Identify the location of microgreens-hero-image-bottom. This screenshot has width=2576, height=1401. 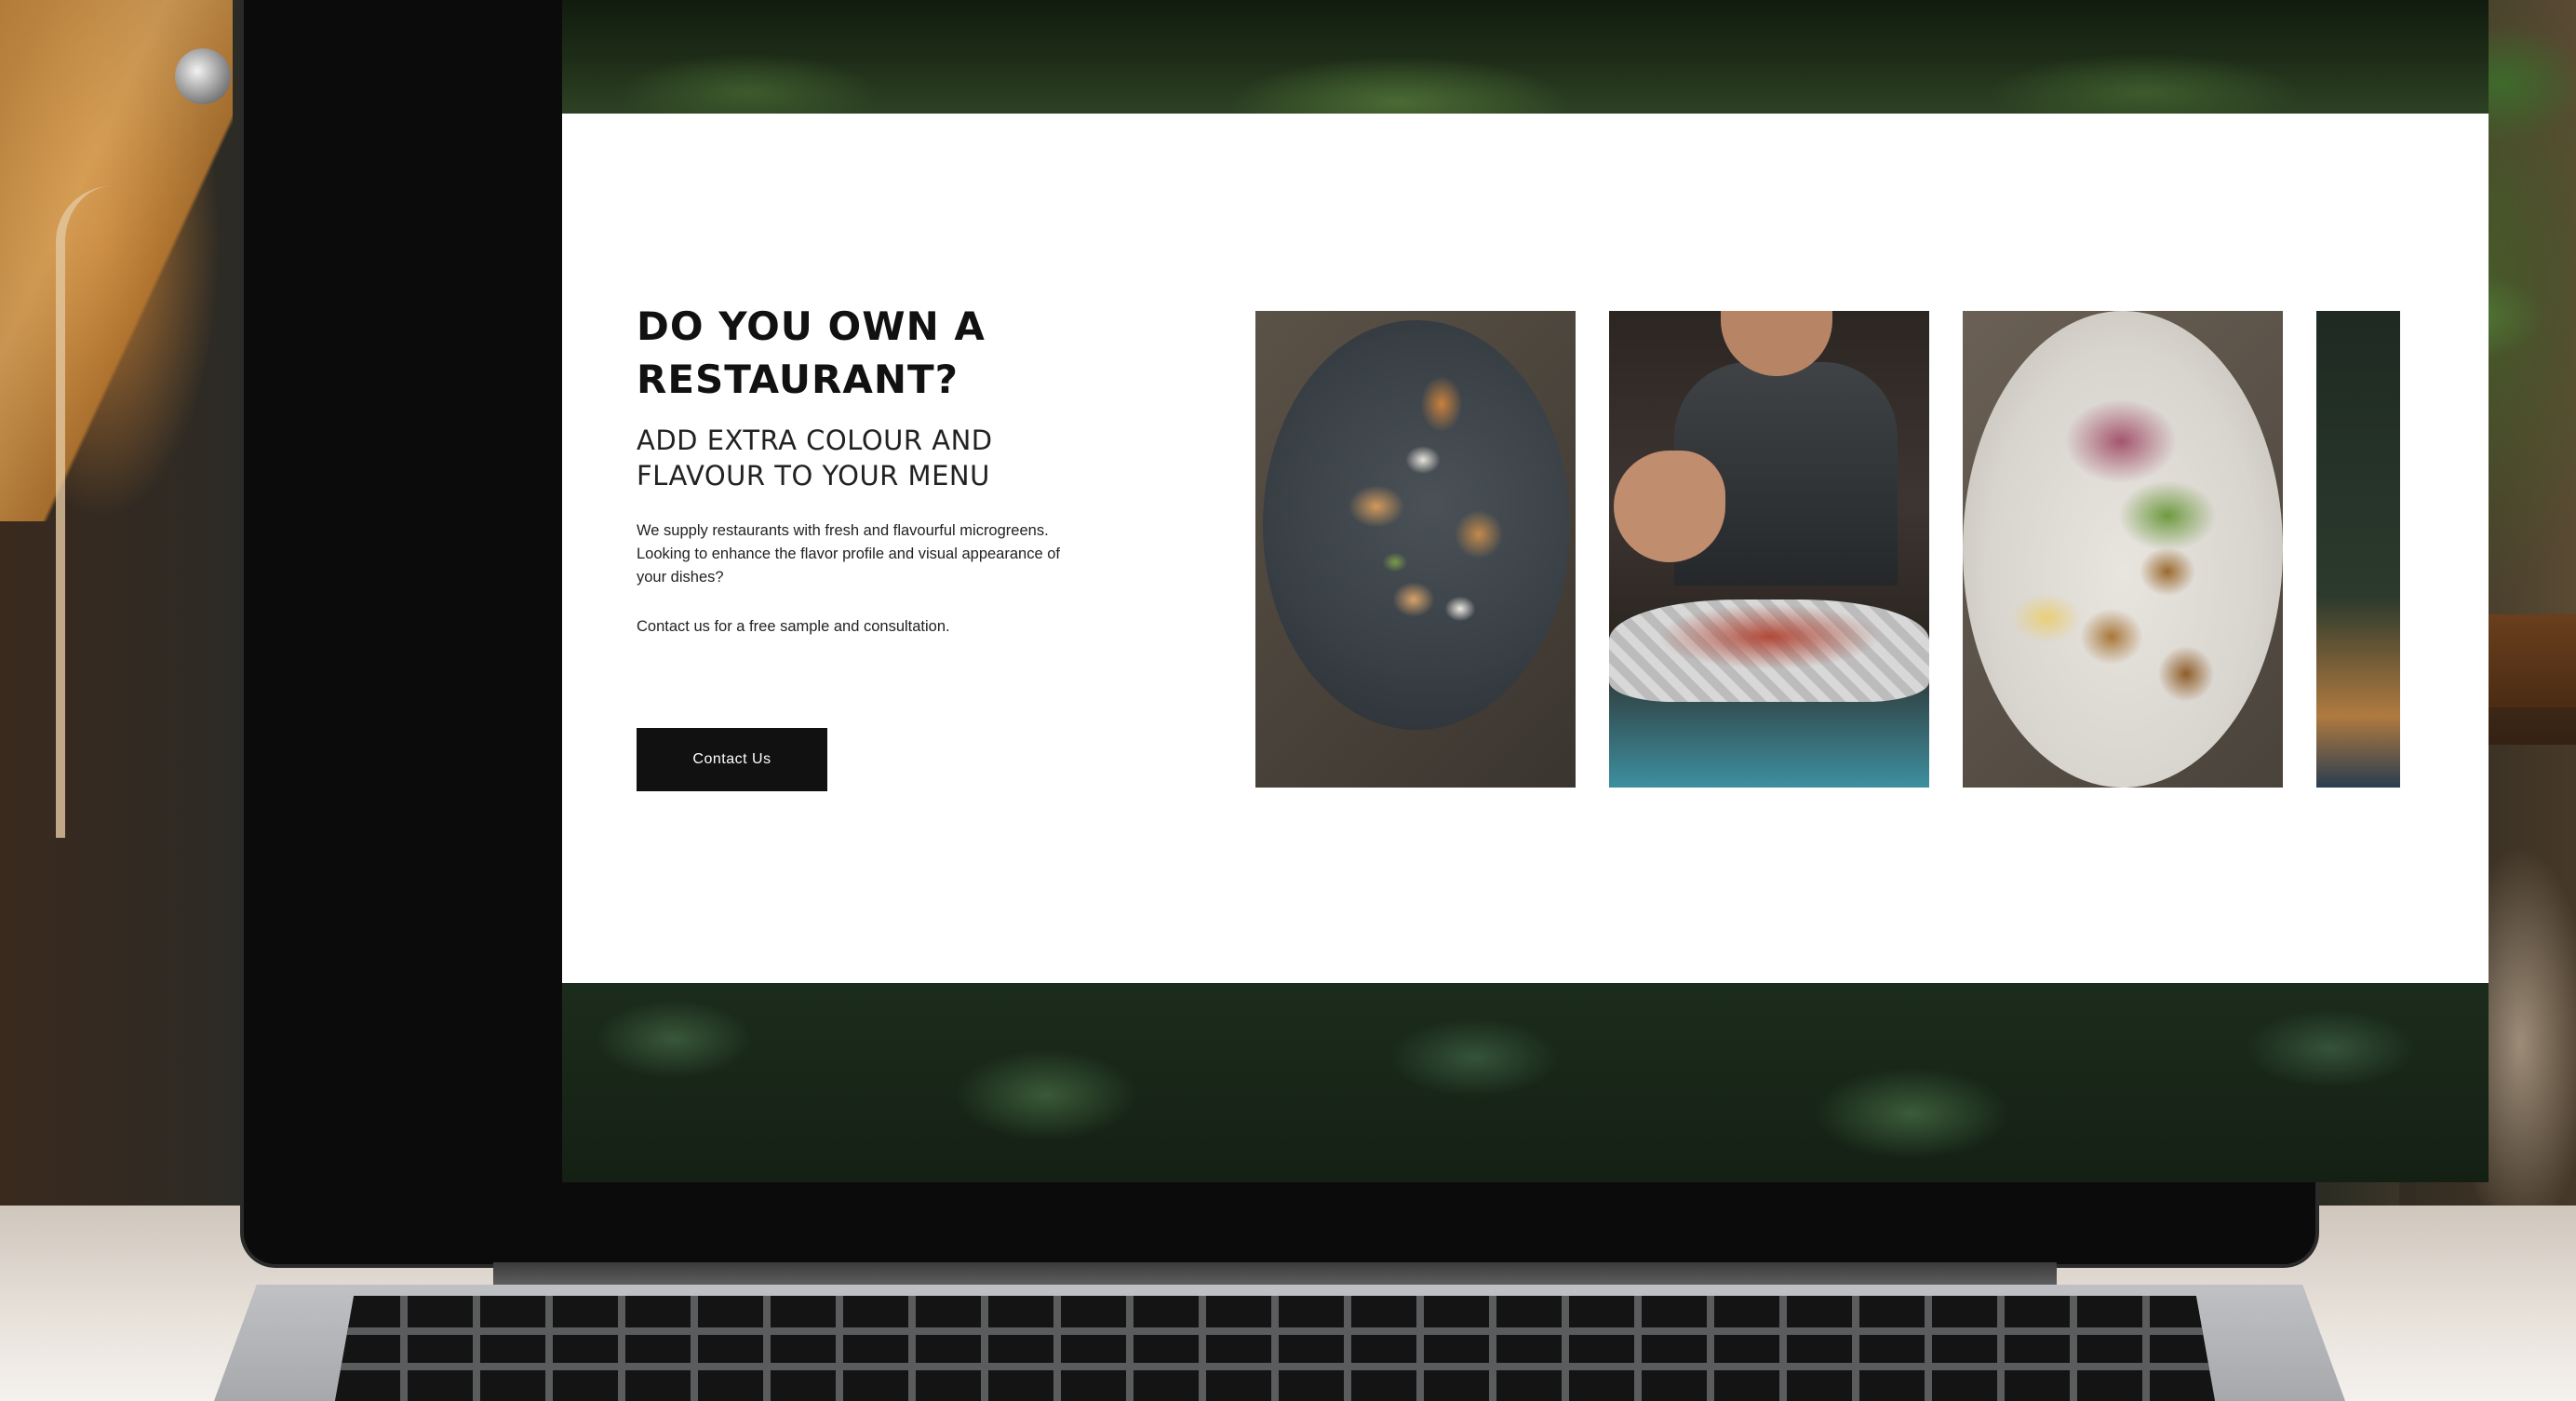
(1525, 1082).